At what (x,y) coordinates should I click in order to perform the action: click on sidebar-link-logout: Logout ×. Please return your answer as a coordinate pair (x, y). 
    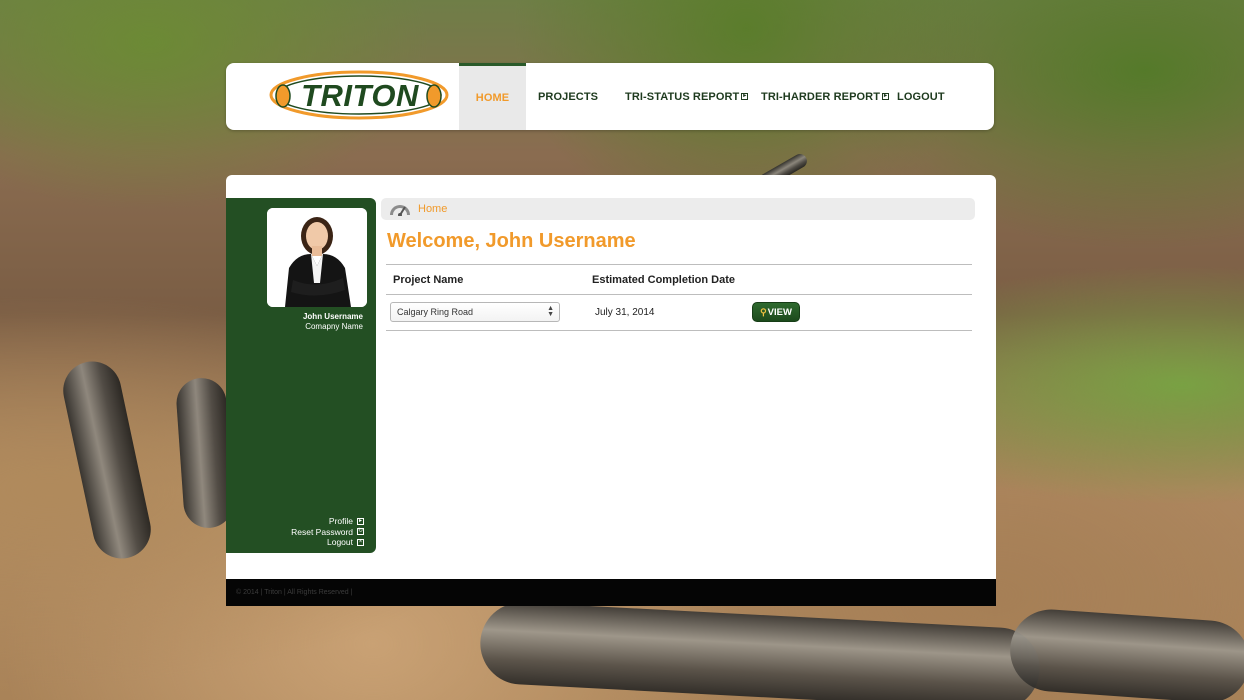
    Looking at the image, I should click on (327, 542).